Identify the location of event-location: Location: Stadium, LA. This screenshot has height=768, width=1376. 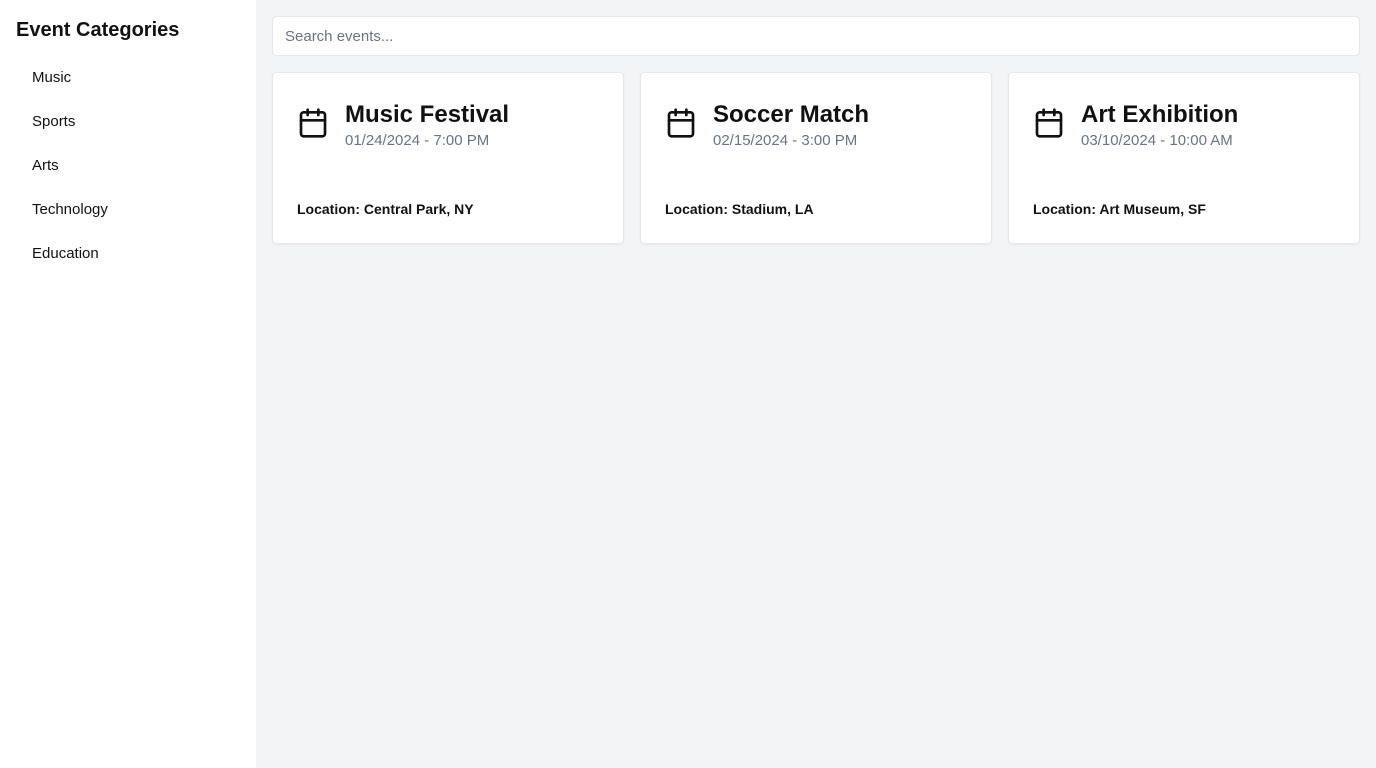
(739, 209).